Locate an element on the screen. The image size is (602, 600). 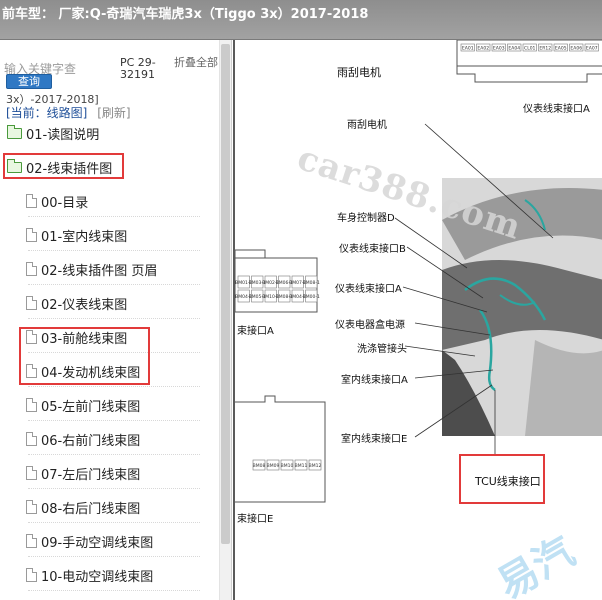
tree-item-label: 09-手动空调线束图 is located at coordinates (97, 543).